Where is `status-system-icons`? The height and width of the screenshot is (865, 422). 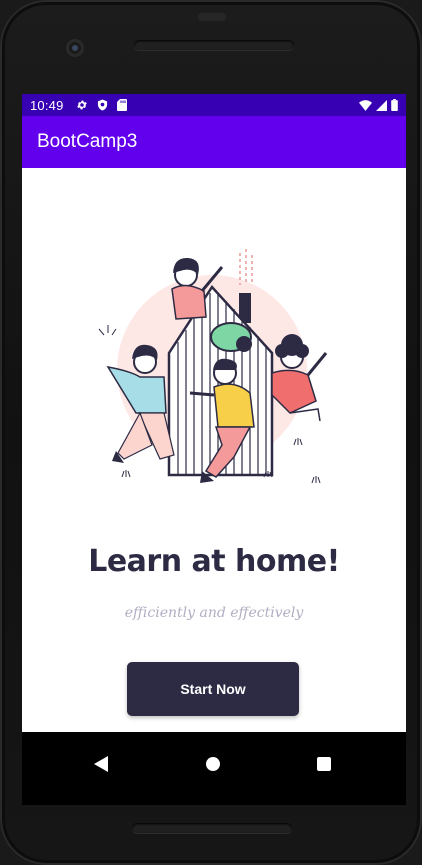
status-system-icons is located at coordinates (378, 105).